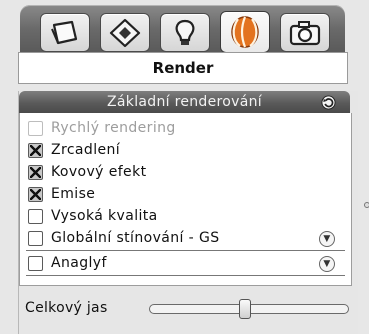 This screenshot has width=369, height=334. What do you see at coordinates (184, 172) in the screenshot?
I see `option-metal-effect: Kovový efekt` at bounding box center [184, 172].